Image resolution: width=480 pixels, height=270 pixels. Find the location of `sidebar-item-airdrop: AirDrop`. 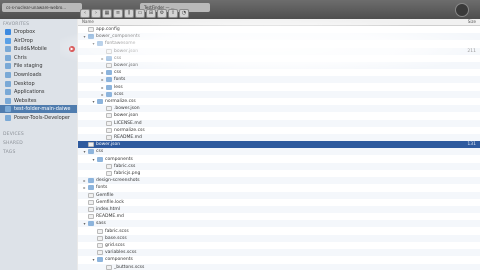

sidebar-item-airdrop: AirDrop is located at coordinates (38, 41).